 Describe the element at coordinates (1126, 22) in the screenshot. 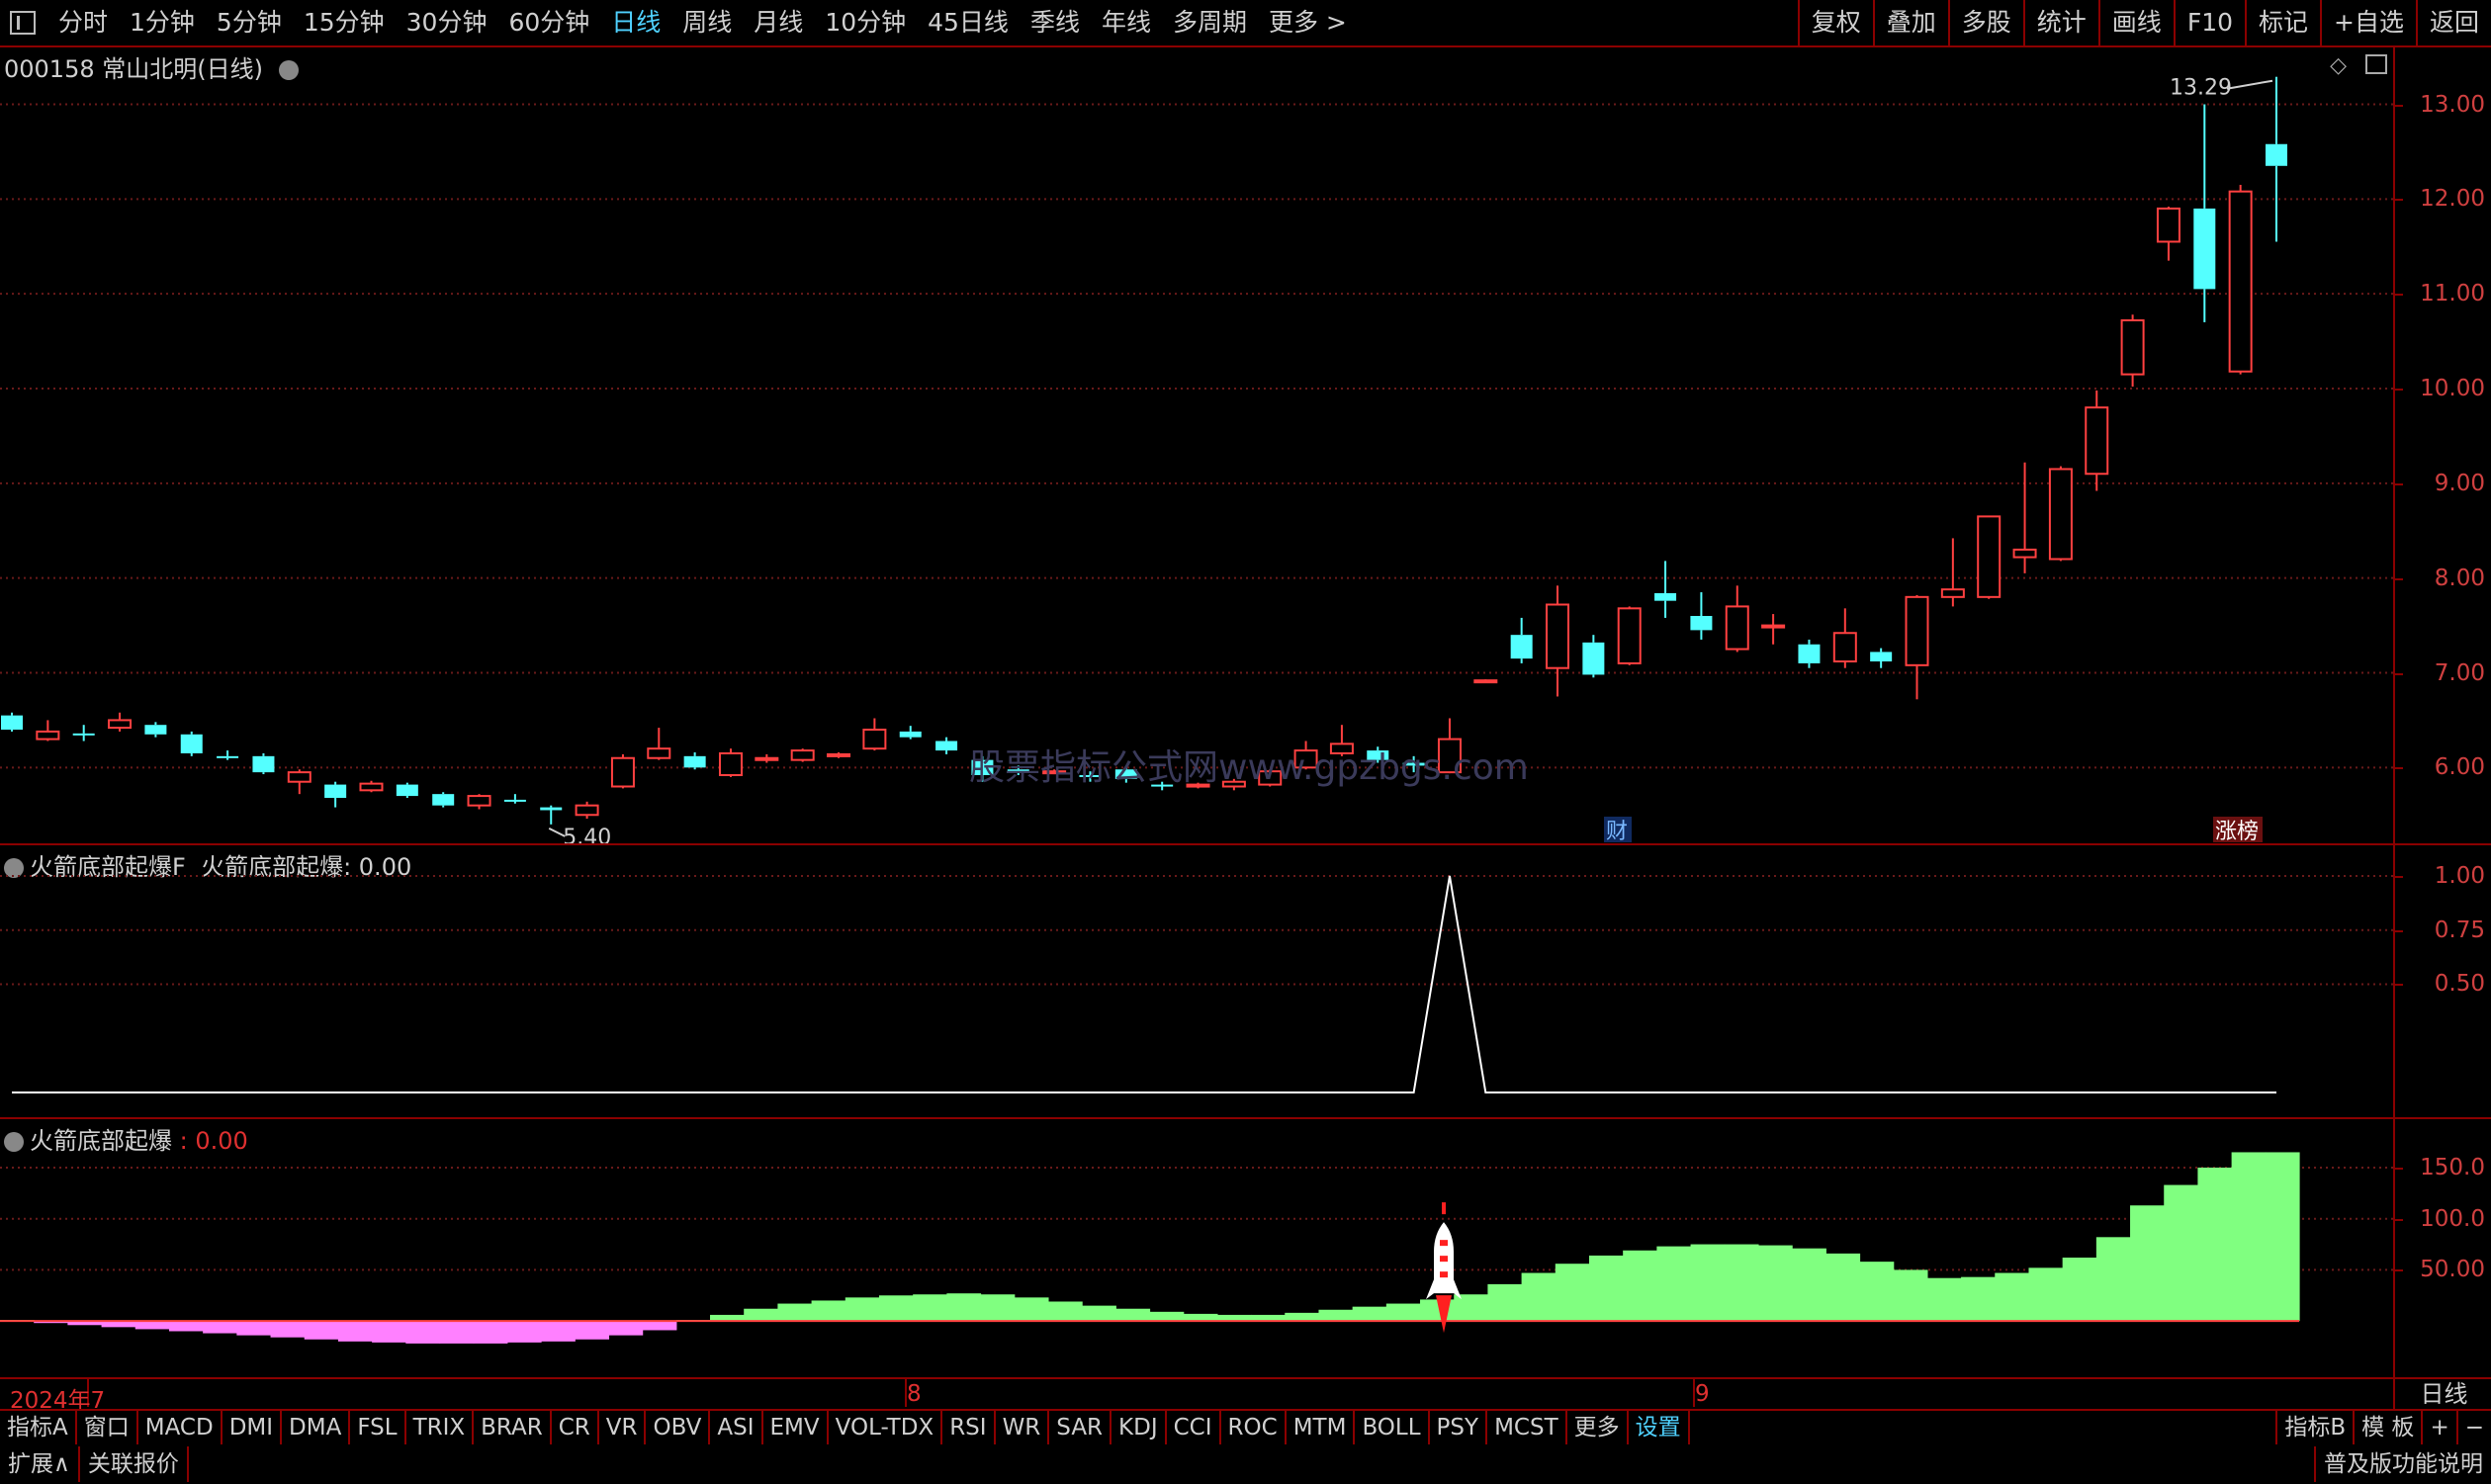

I see `period-tab: 年线` at that location.